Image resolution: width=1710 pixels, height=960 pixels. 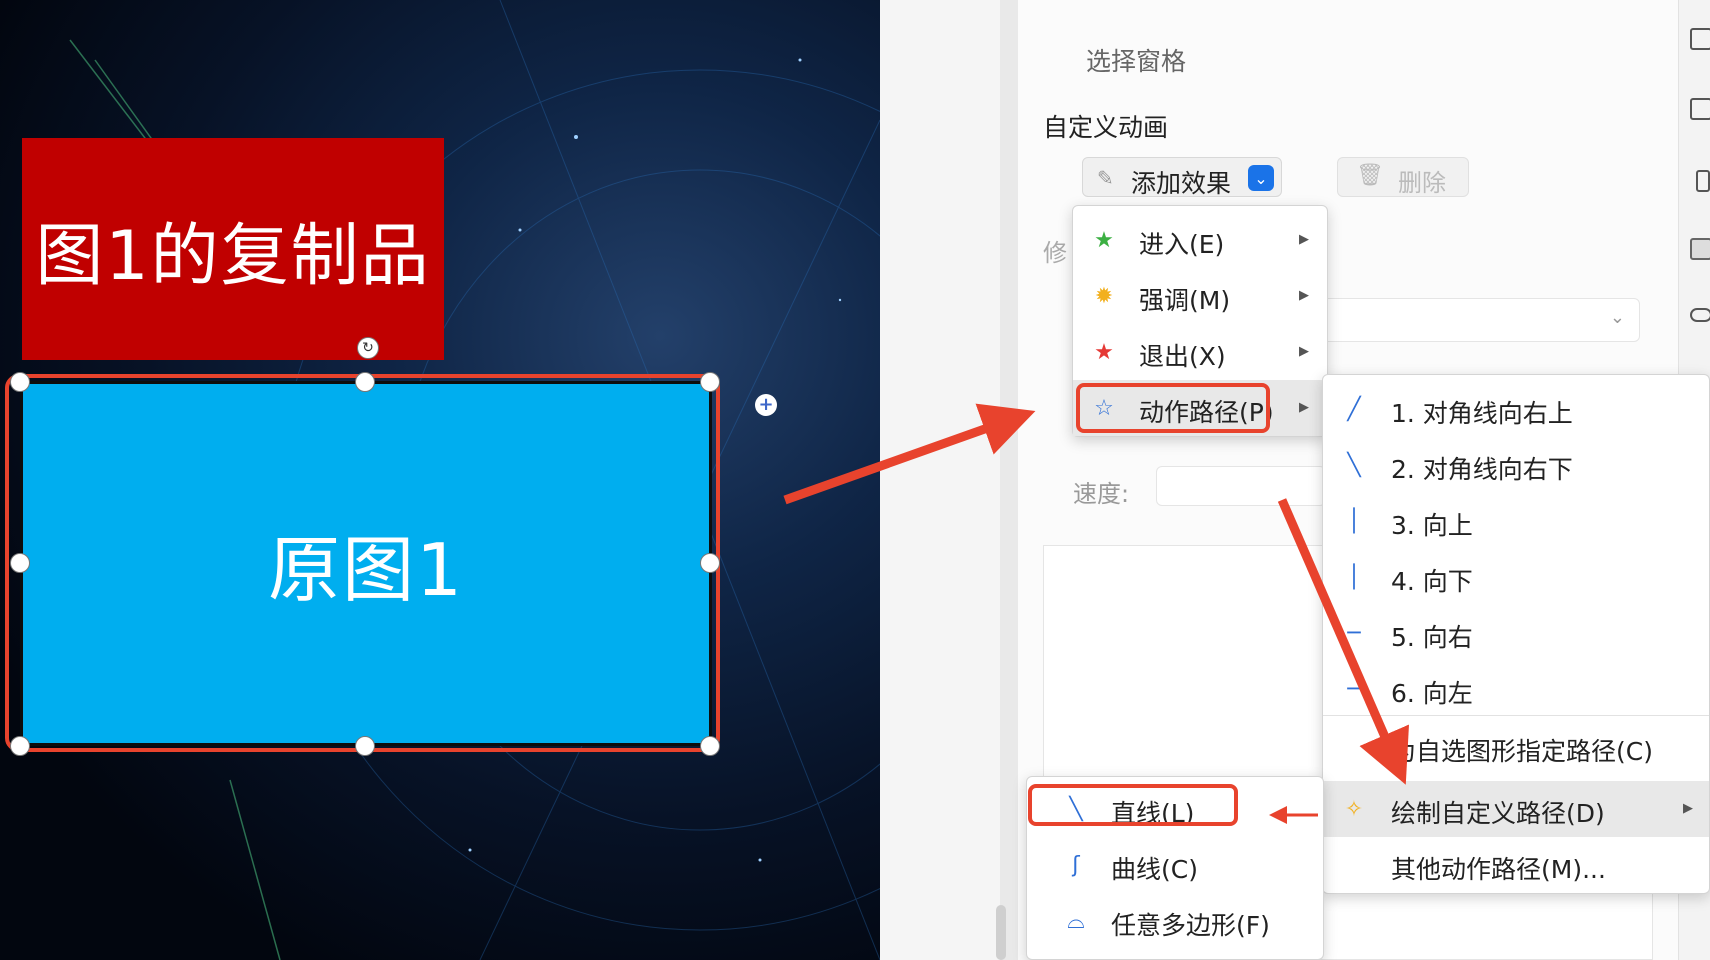 I want to click on delete-button: 🗑 删除, so click(x=1403, y=177).